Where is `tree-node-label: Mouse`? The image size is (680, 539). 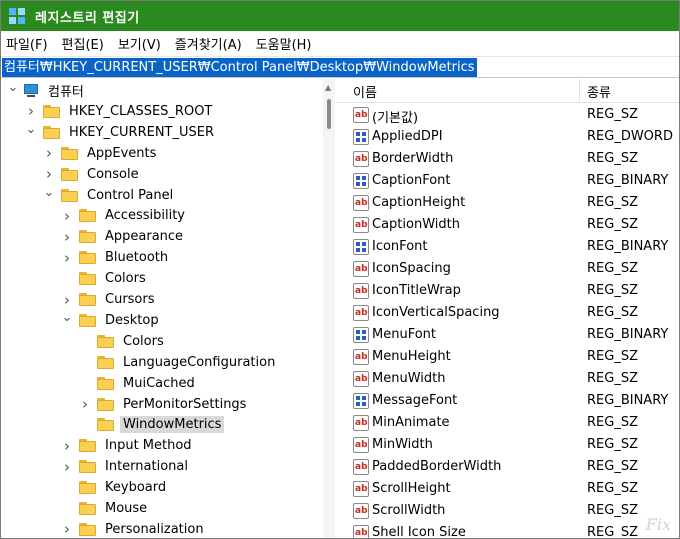
tree-node-label: Mouse is located at coordinates (126, 508).